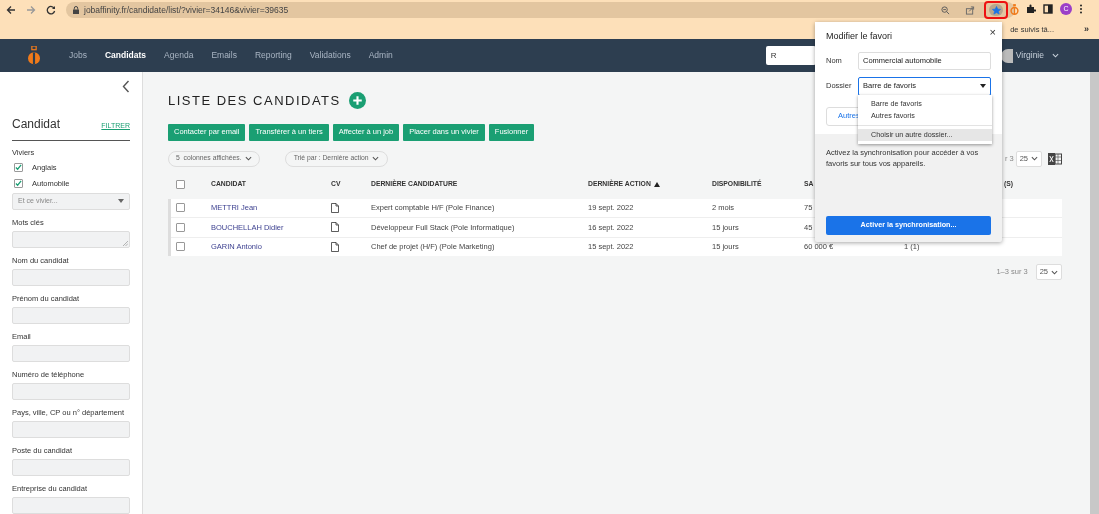 The height and width of the screenshot is (514, 1099). What do you see at coordinates (992, 32) in the screenshot?
I see `close-icon: ×` at bounding box center [992, 32].